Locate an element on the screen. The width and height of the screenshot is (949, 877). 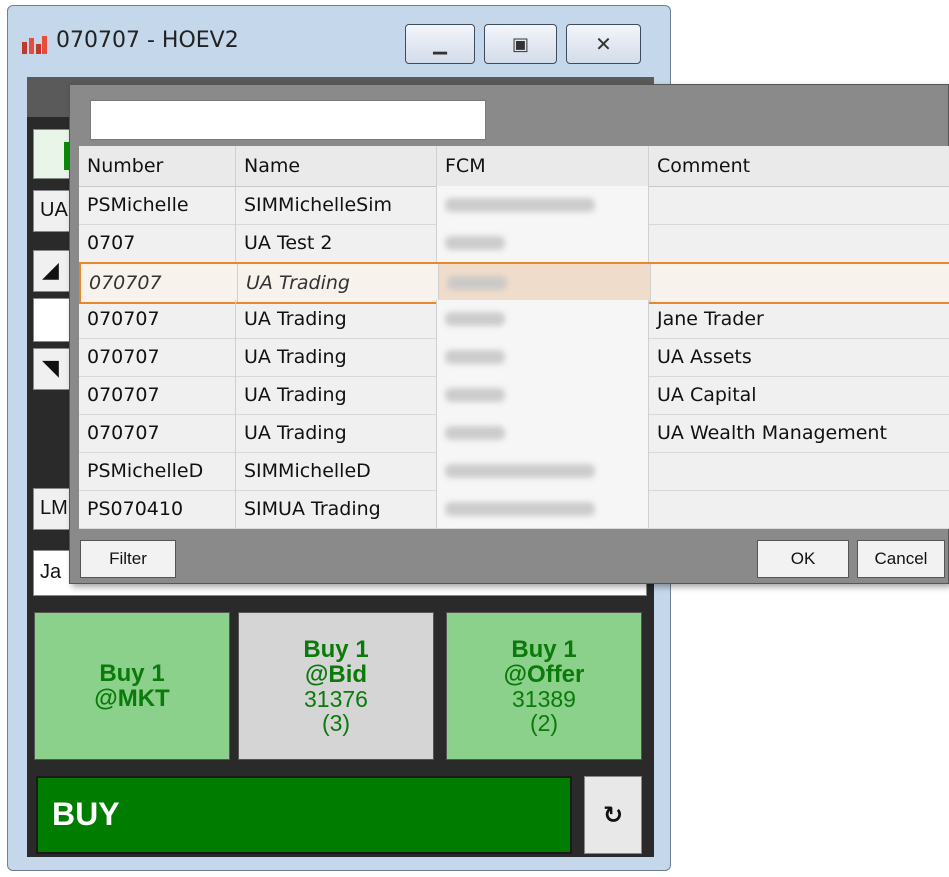
search-input is located at coordinates (288, 120).